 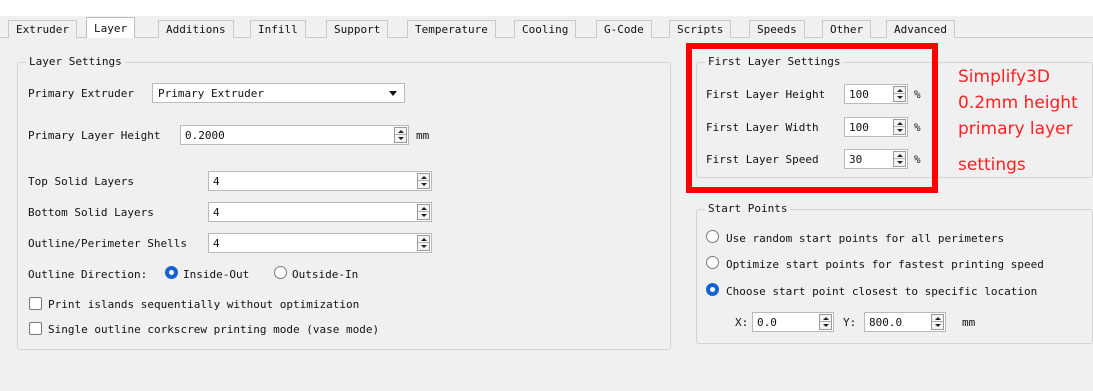 I want to click on tab-speeds: Speeds, so click(x=777, y=29).